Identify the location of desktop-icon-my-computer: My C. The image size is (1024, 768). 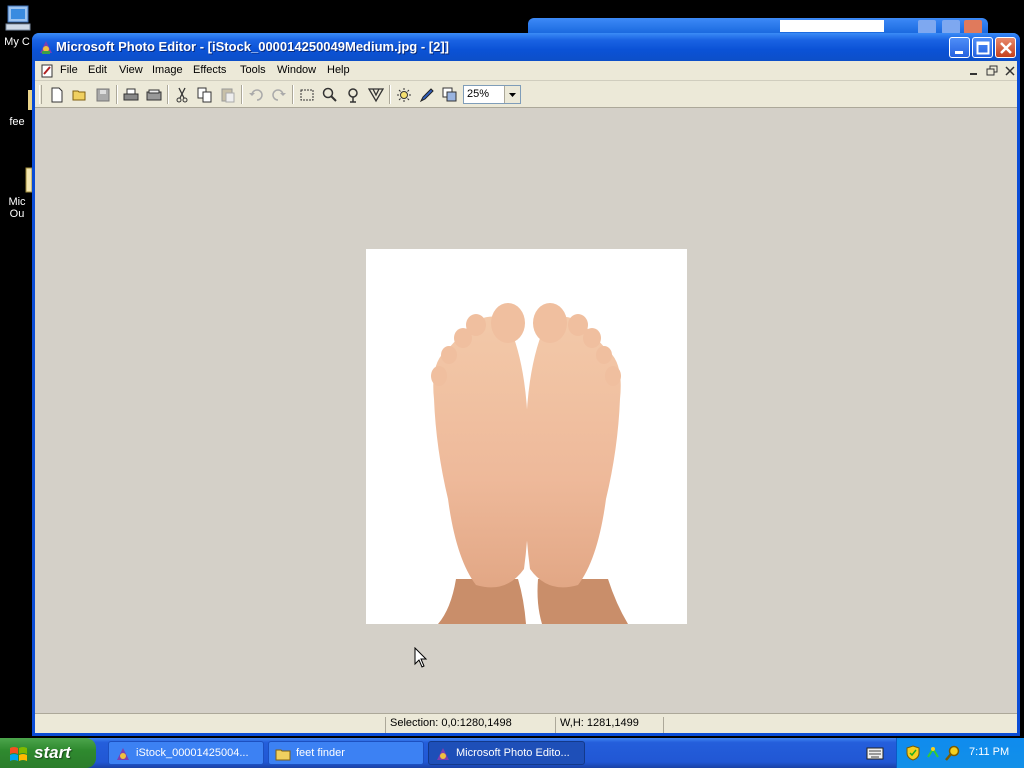
(17, 26).